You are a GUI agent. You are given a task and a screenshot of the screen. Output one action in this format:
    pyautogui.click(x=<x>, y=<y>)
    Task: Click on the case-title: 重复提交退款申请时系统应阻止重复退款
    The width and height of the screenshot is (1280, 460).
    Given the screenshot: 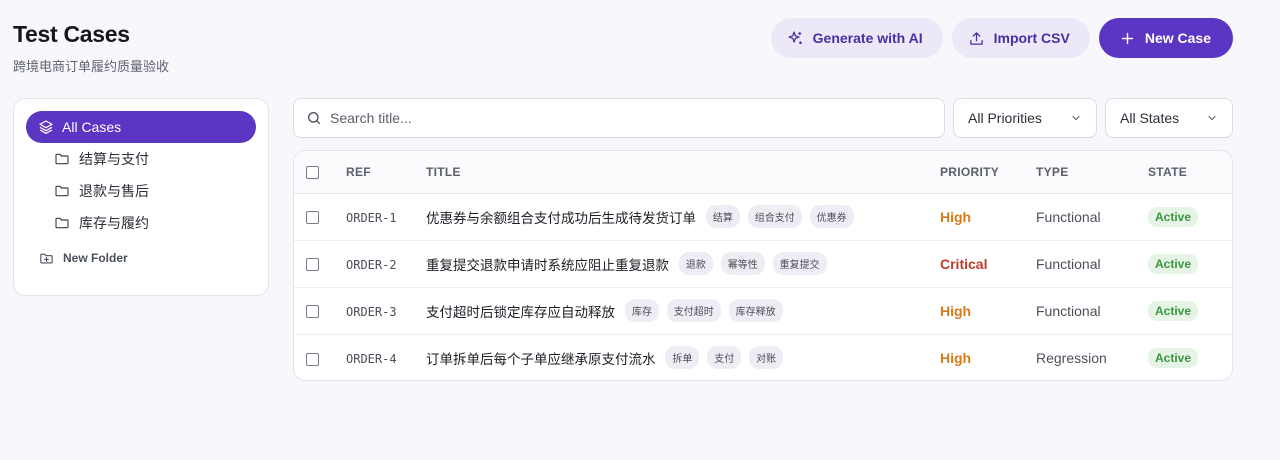 What is the action you would take?
    pyautogui.click(x=547, y=266)
    